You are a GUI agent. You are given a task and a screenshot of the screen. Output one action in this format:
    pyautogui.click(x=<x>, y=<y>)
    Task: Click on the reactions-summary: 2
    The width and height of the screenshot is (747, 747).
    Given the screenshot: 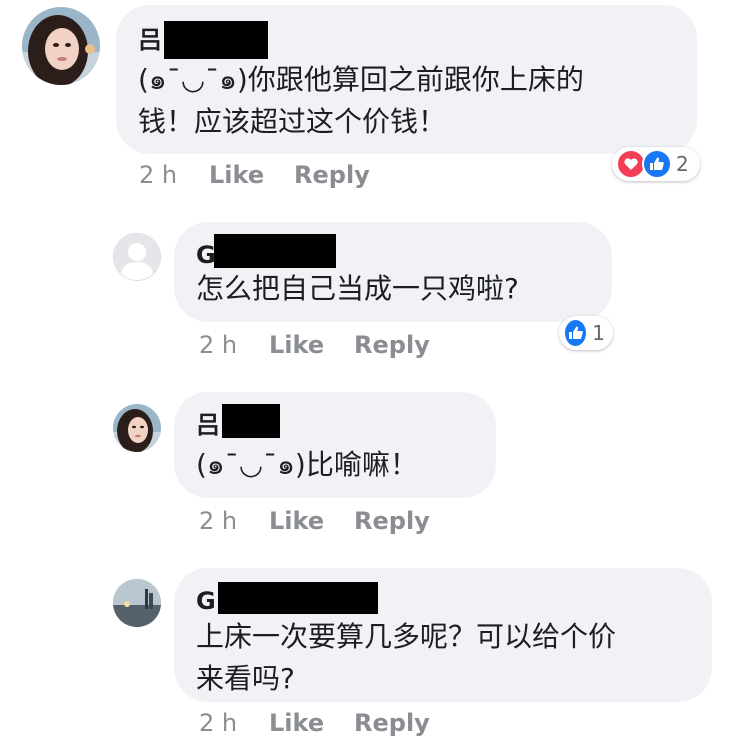 What is the action you would take?
    pyautogui.click(x=656, y=164)
    